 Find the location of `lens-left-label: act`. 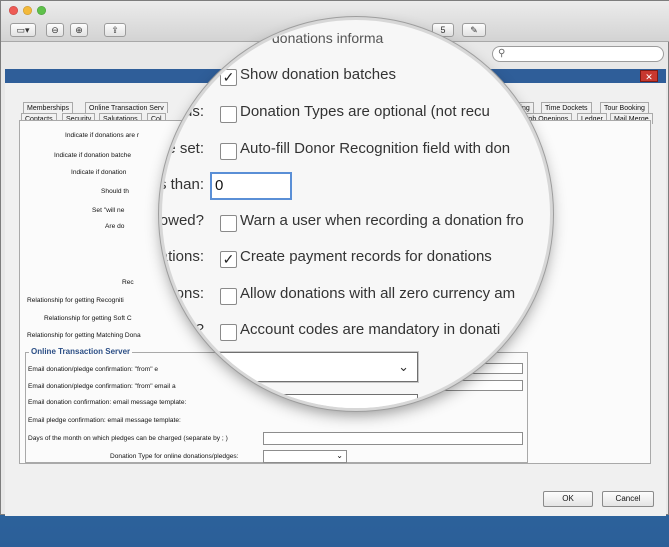

lens-left-label: act is located at coordinates (193, 364).